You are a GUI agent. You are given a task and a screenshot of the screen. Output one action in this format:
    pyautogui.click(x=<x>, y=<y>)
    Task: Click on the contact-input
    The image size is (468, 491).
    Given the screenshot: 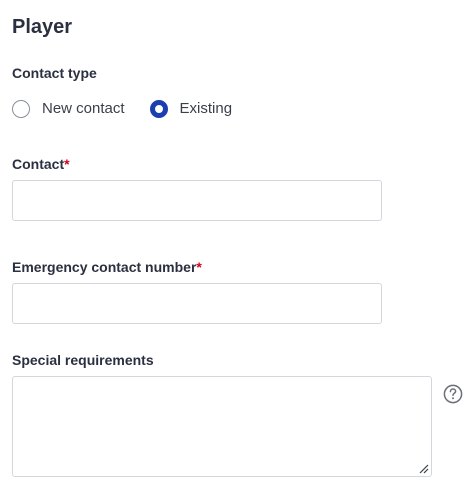 What is the action you would take?
    pyautogui.click(x=197, y=200)
    